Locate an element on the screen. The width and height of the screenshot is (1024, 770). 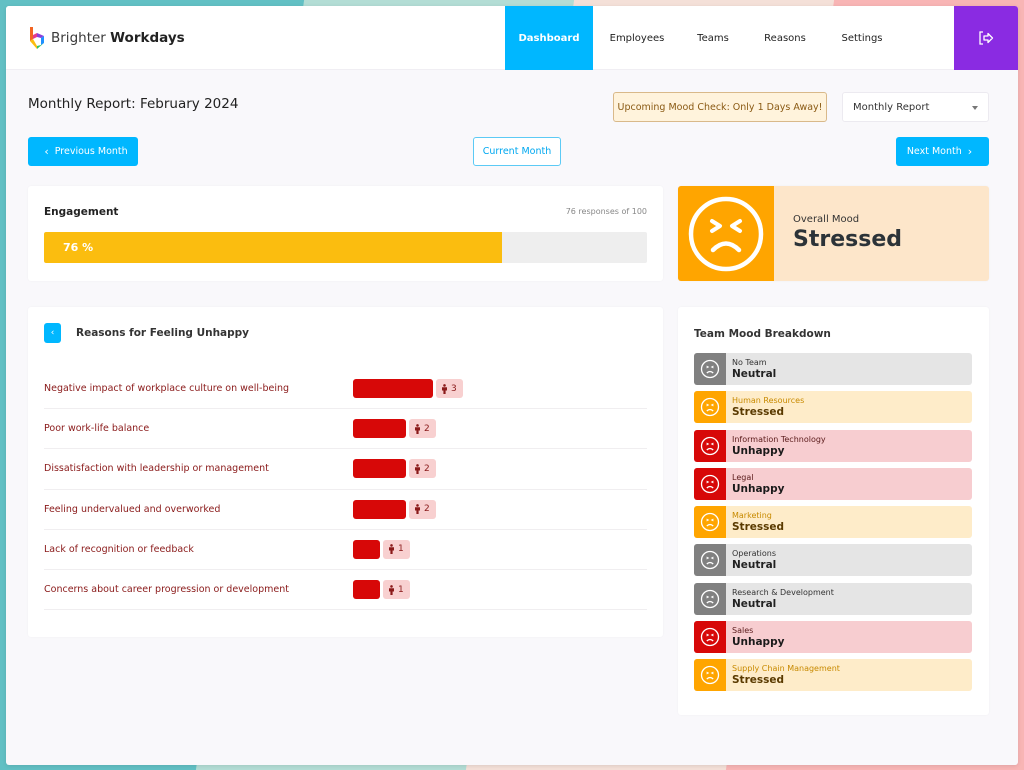
team-mood-item: Operations Neutral is located at coordinates (833, 560).